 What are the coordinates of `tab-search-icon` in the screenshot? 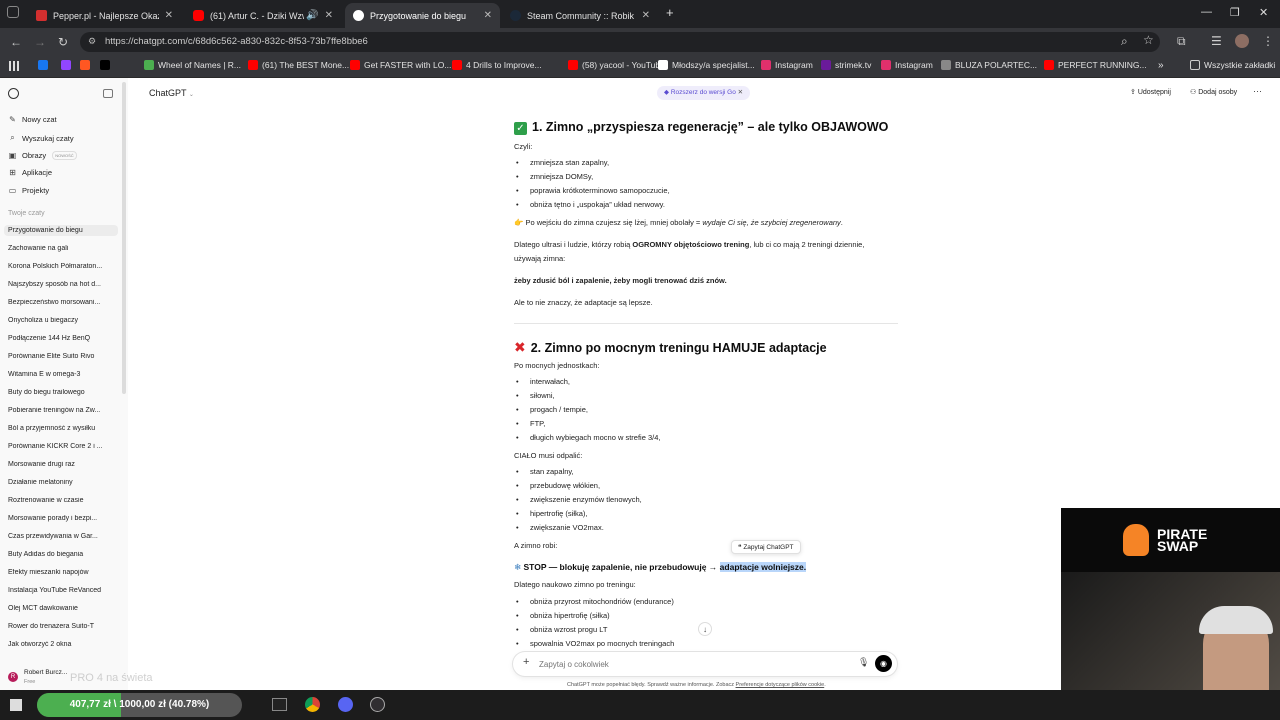 It's located at (13, 12).